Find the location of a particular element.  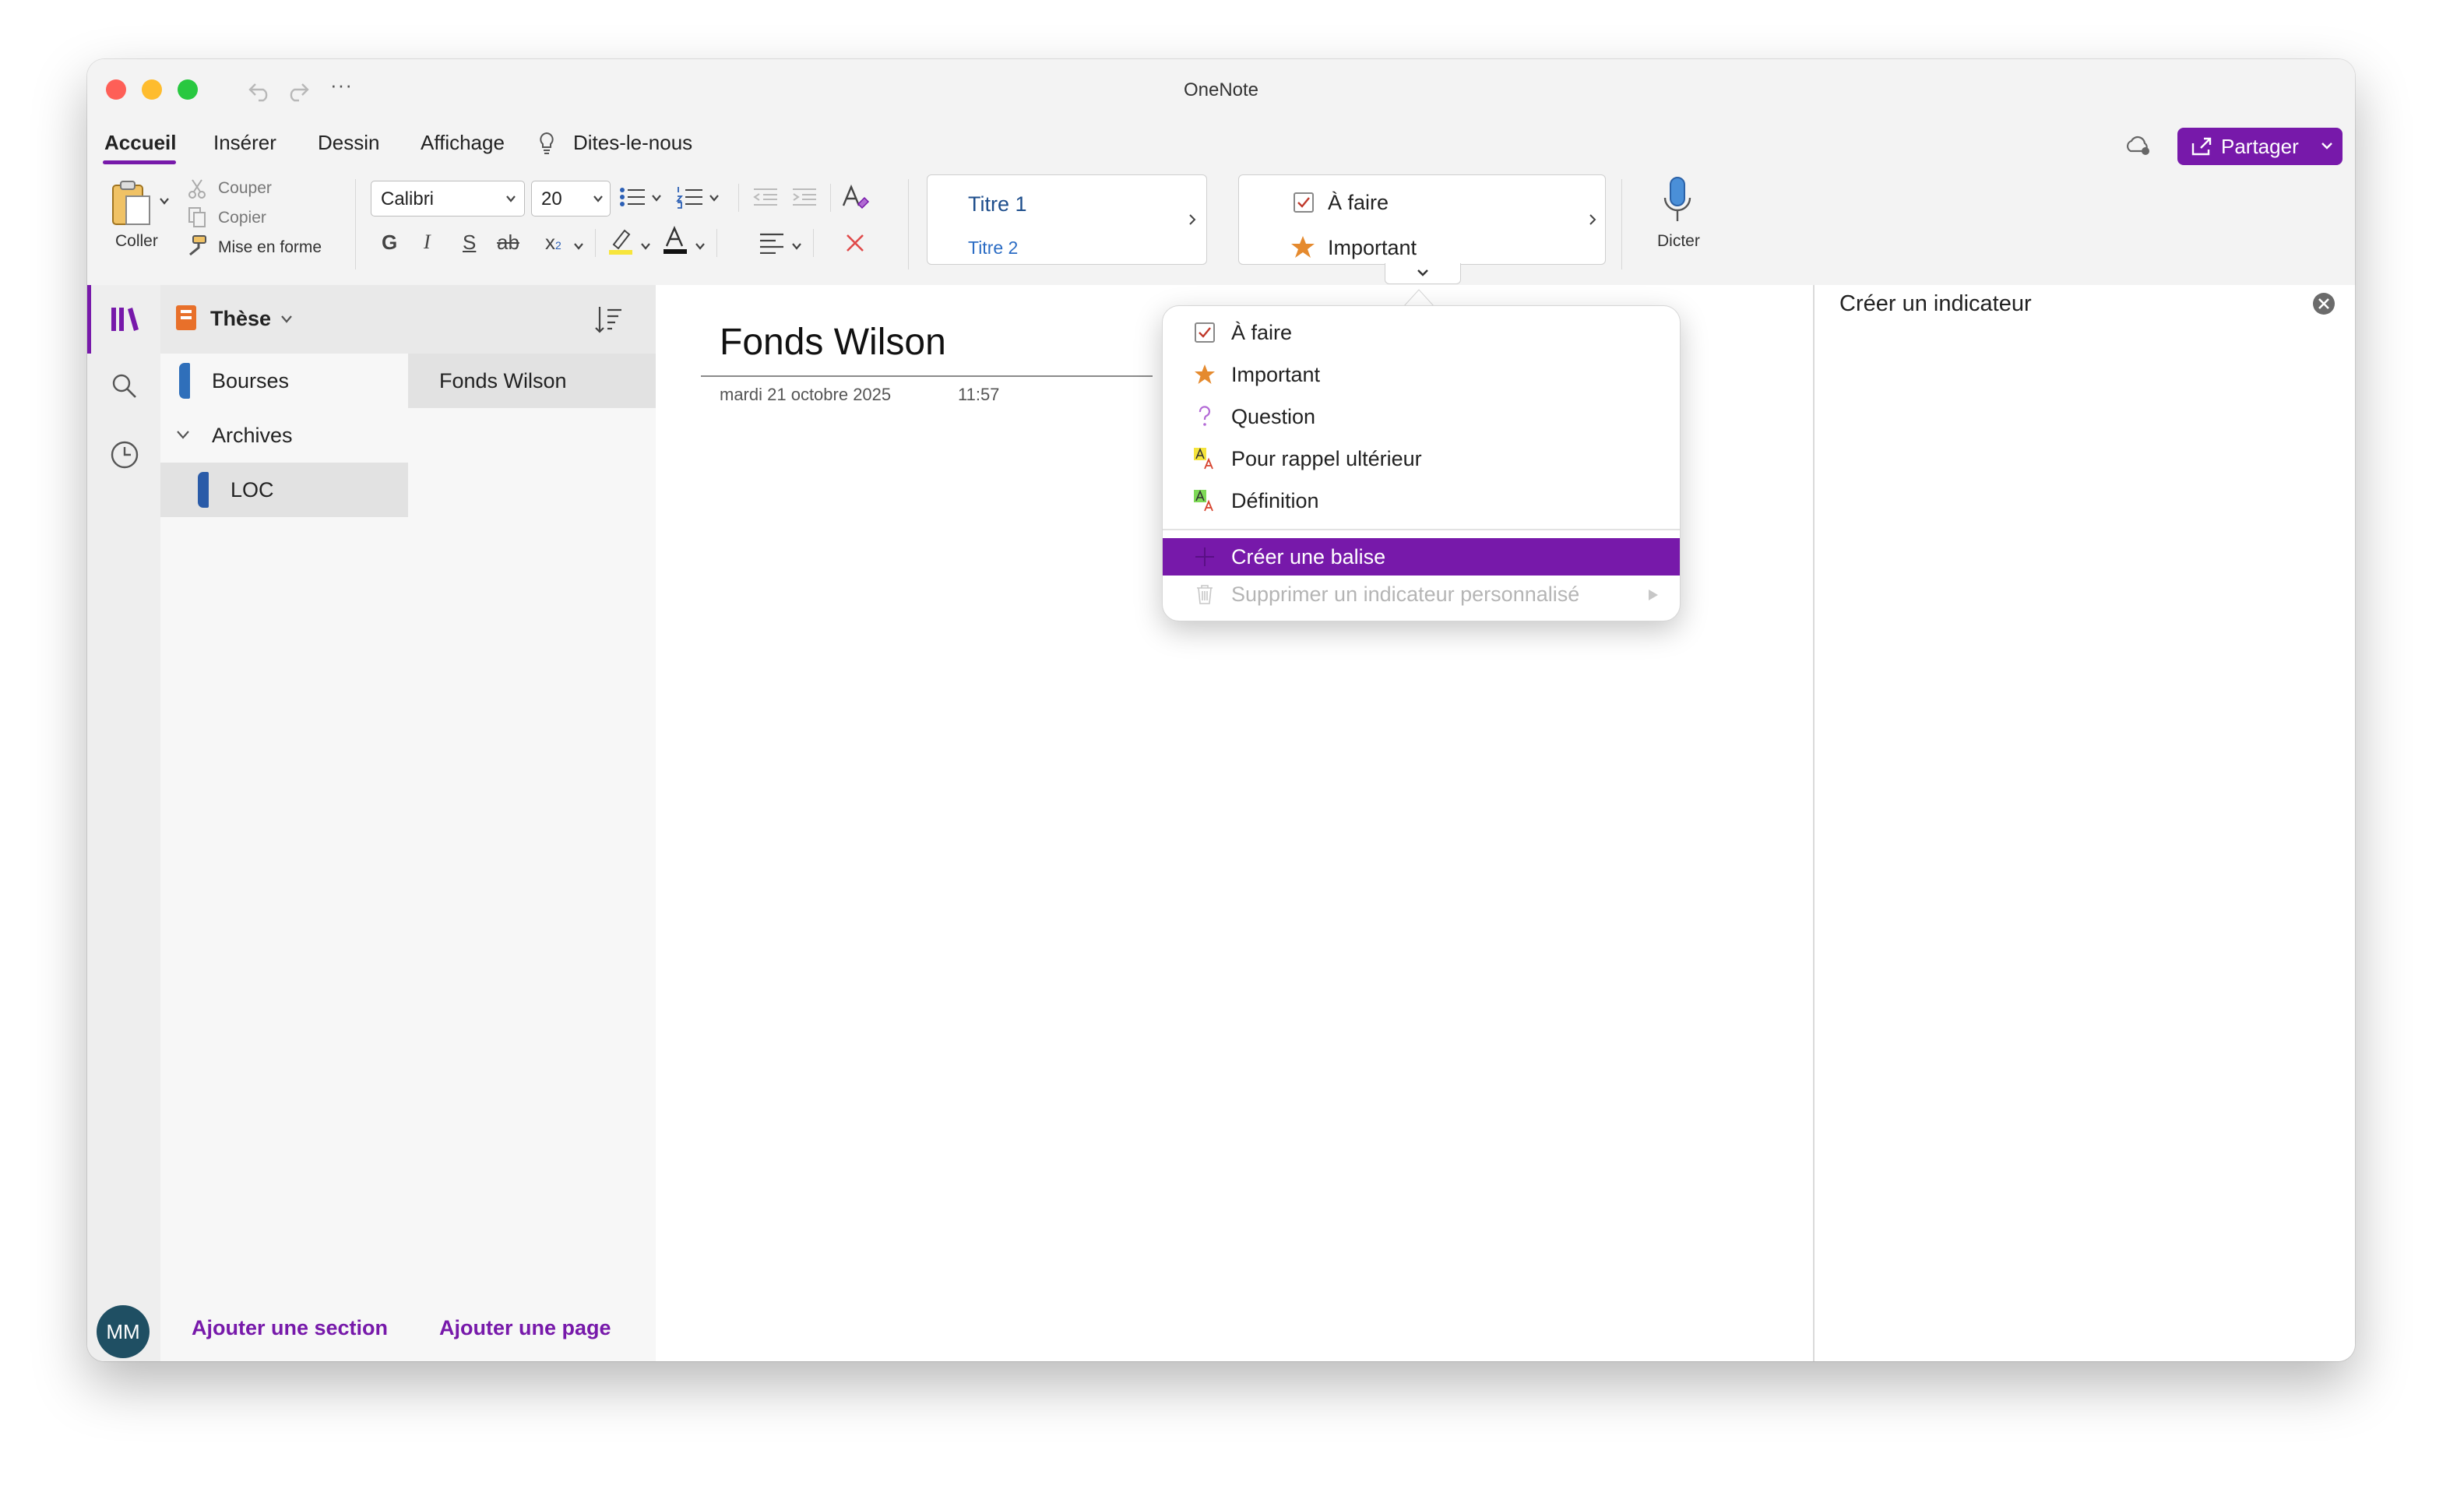

close-pane-icon is located at coordinates (2323, 303).